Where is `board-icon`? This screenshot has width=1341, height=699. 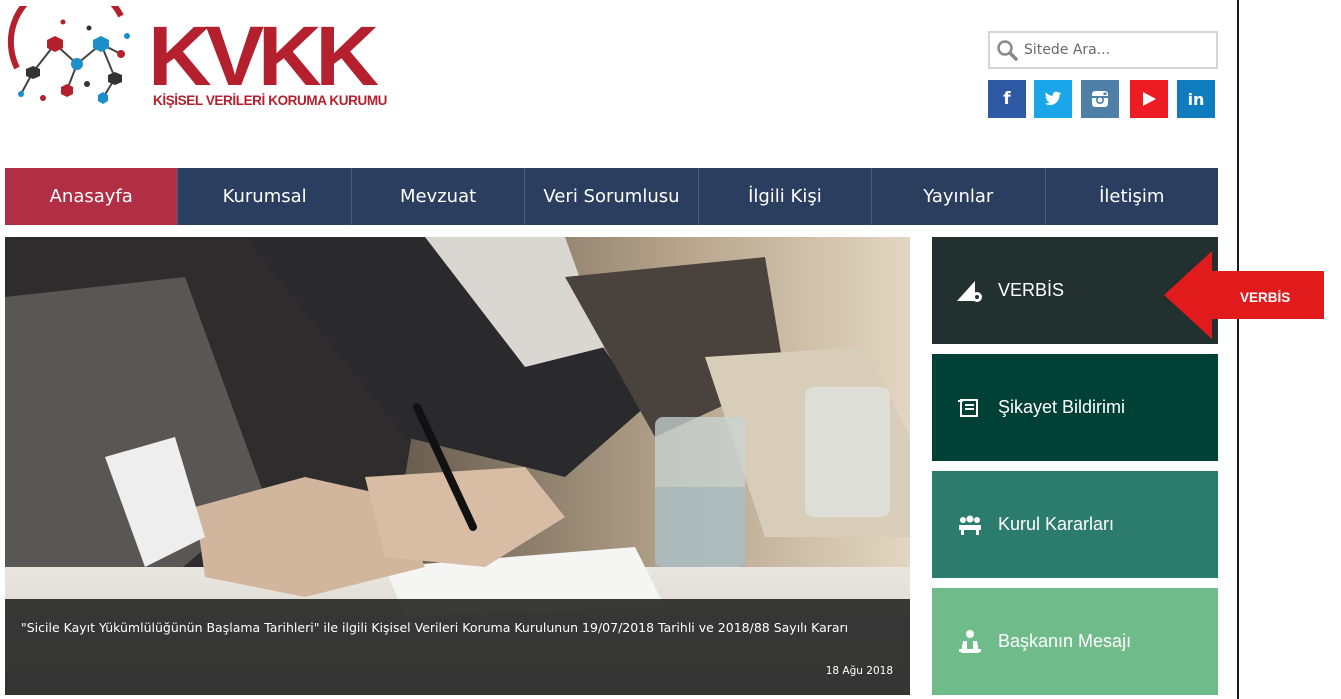
board-icon is located at coordinates (970, 525).